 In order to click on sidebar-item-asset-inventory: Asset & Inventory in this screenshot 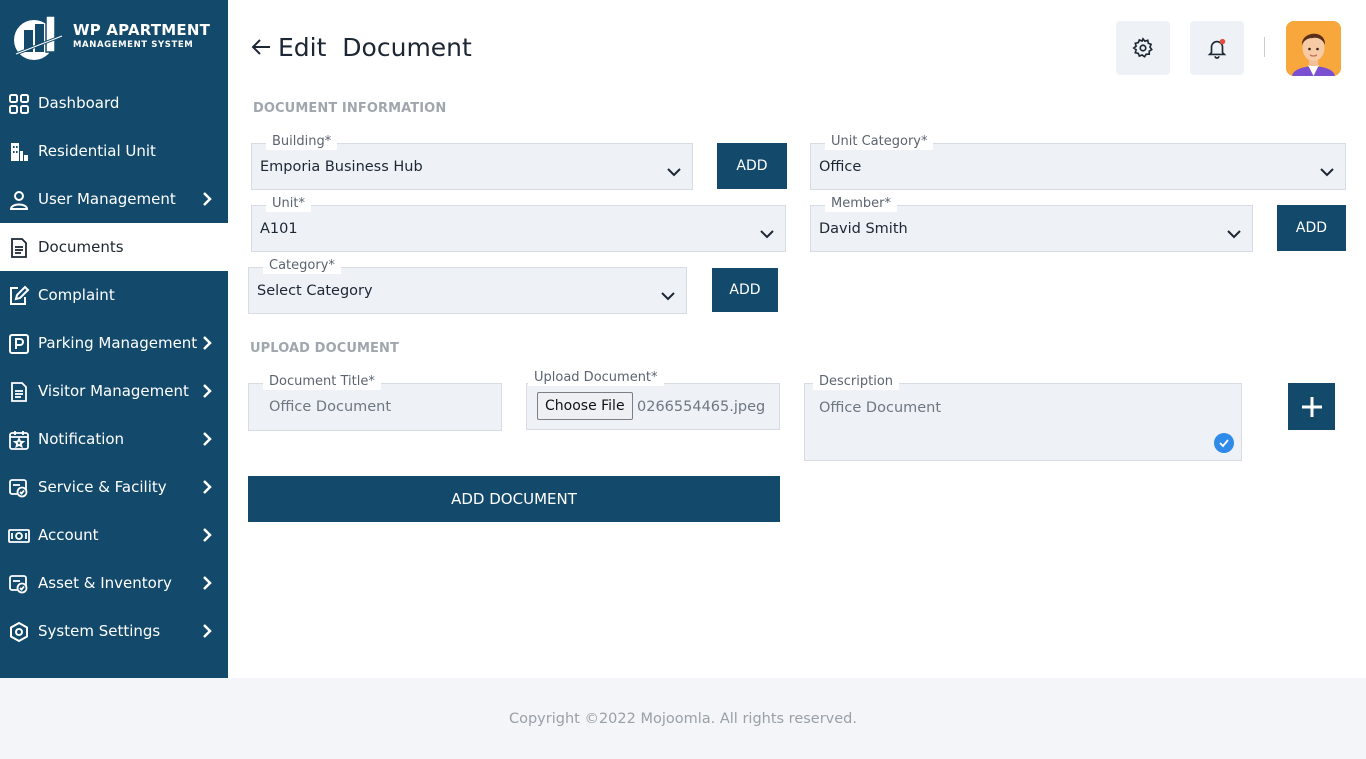, I will do `click(114, 583)`.